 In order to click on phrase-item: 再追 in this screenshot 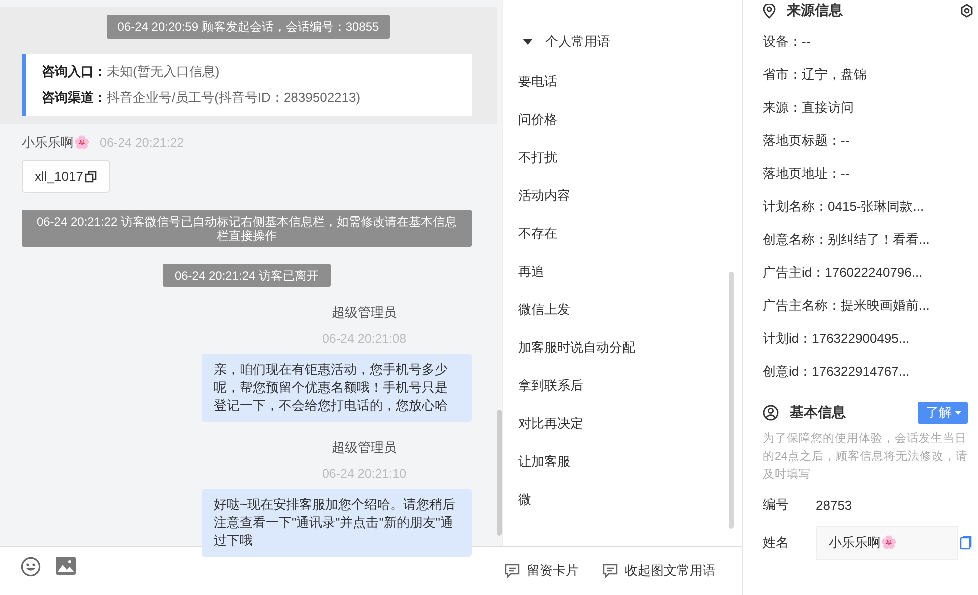, I will do `click(630, 281)`.